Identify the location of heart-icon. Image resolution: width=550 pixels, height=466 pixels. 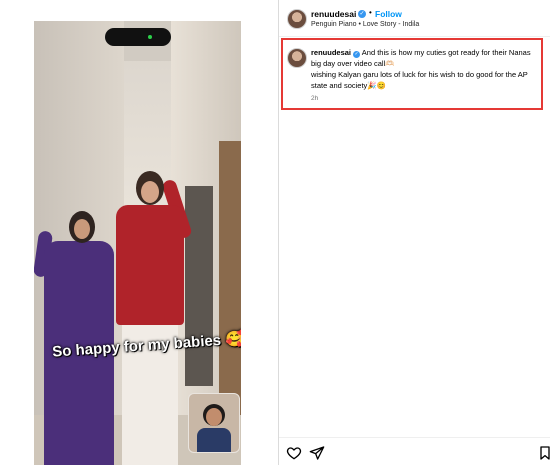
(294, 453).